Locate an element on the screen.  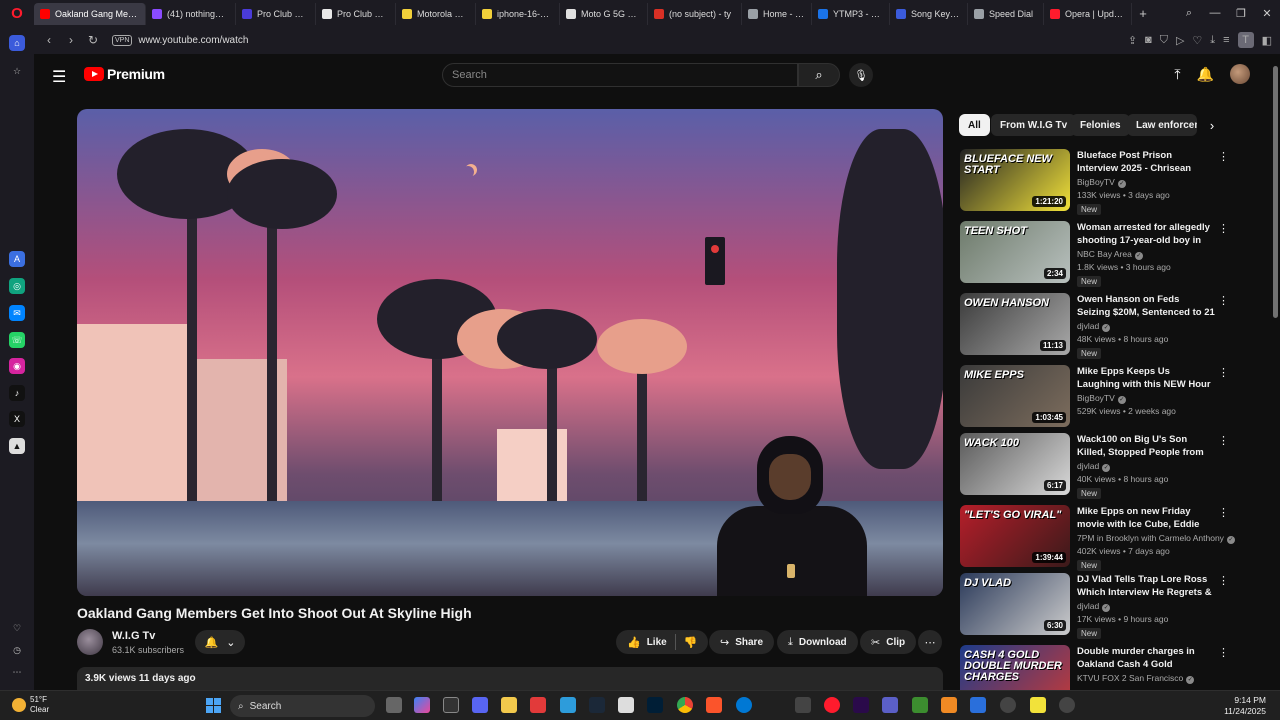
system-clock: 9:14 PM 11/24/2025 is located at coordinates (1245, 706).